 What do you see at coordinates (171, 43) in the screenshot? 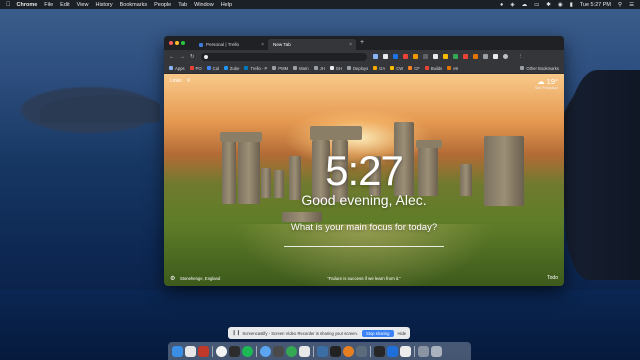
I see `close-window-button` at bounding box center [171, 43].